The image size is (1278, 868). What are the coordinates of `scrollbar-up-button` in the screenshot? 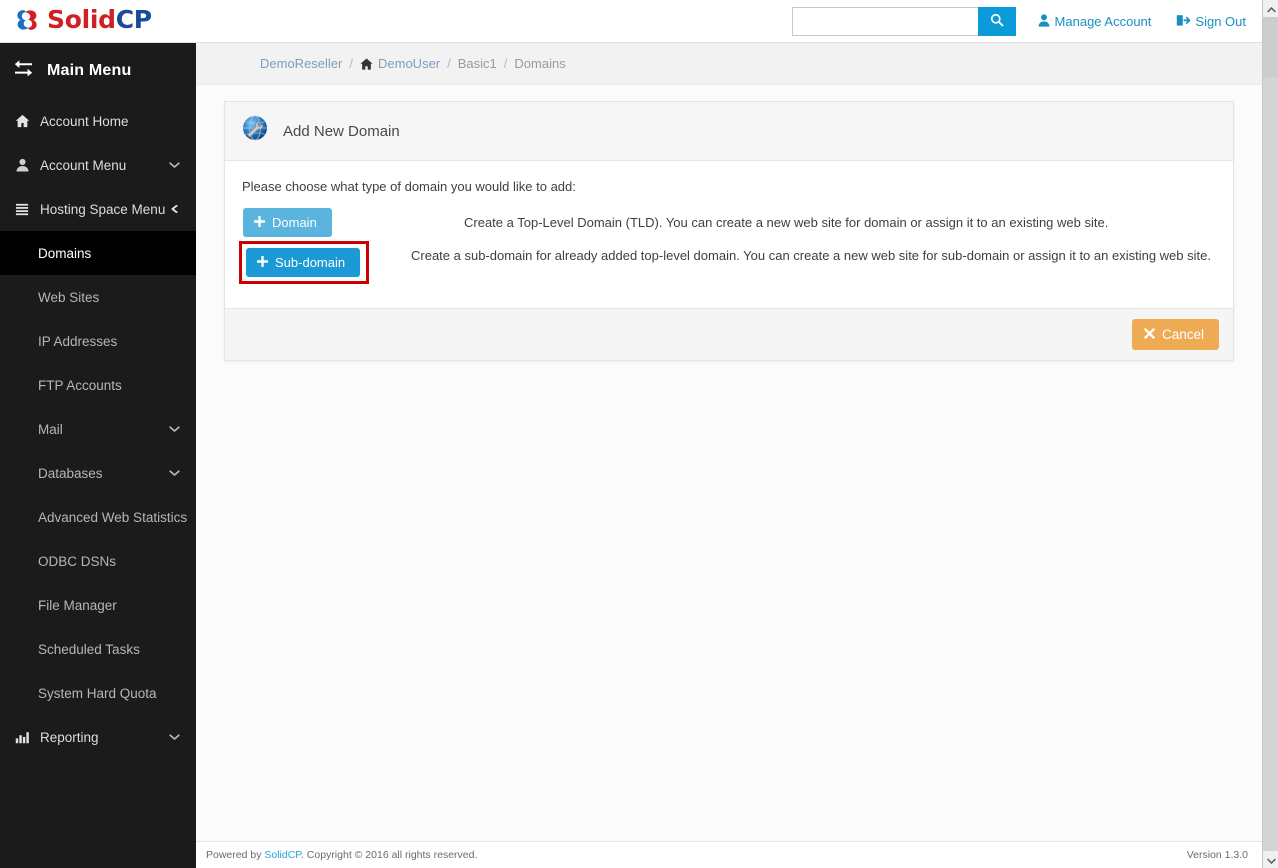 It's located at (1270, 8).